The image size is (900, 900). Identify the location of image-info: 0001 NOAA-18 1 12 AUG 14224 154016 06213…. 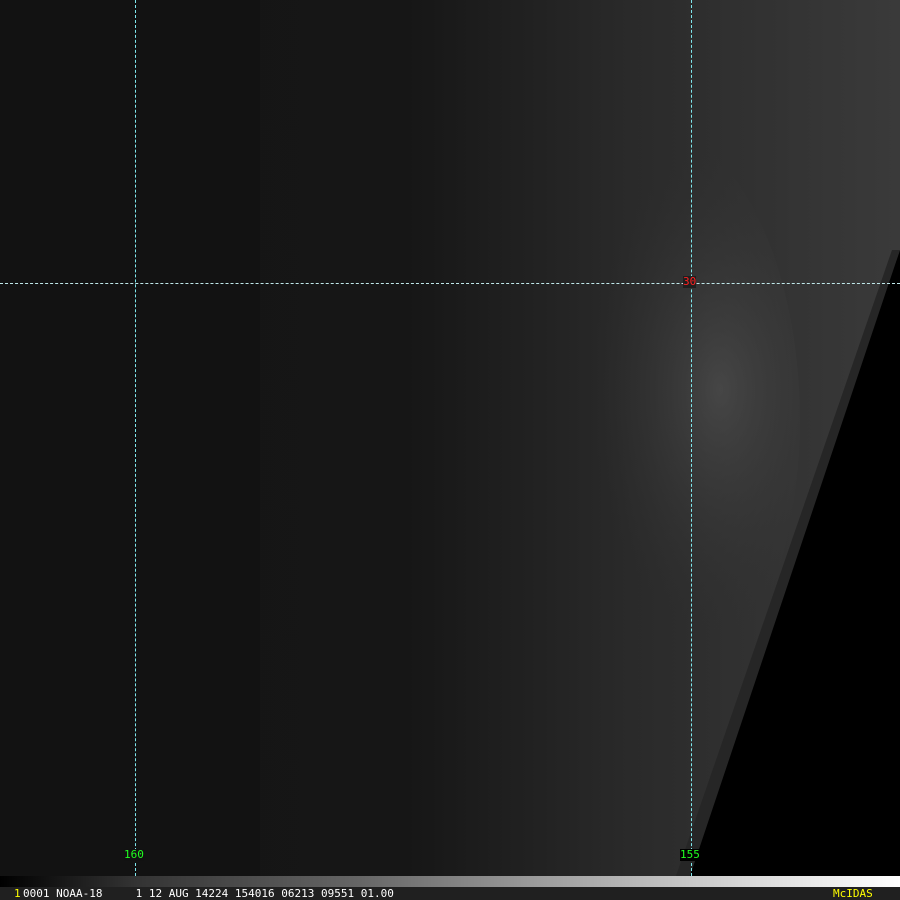
(208, 893).